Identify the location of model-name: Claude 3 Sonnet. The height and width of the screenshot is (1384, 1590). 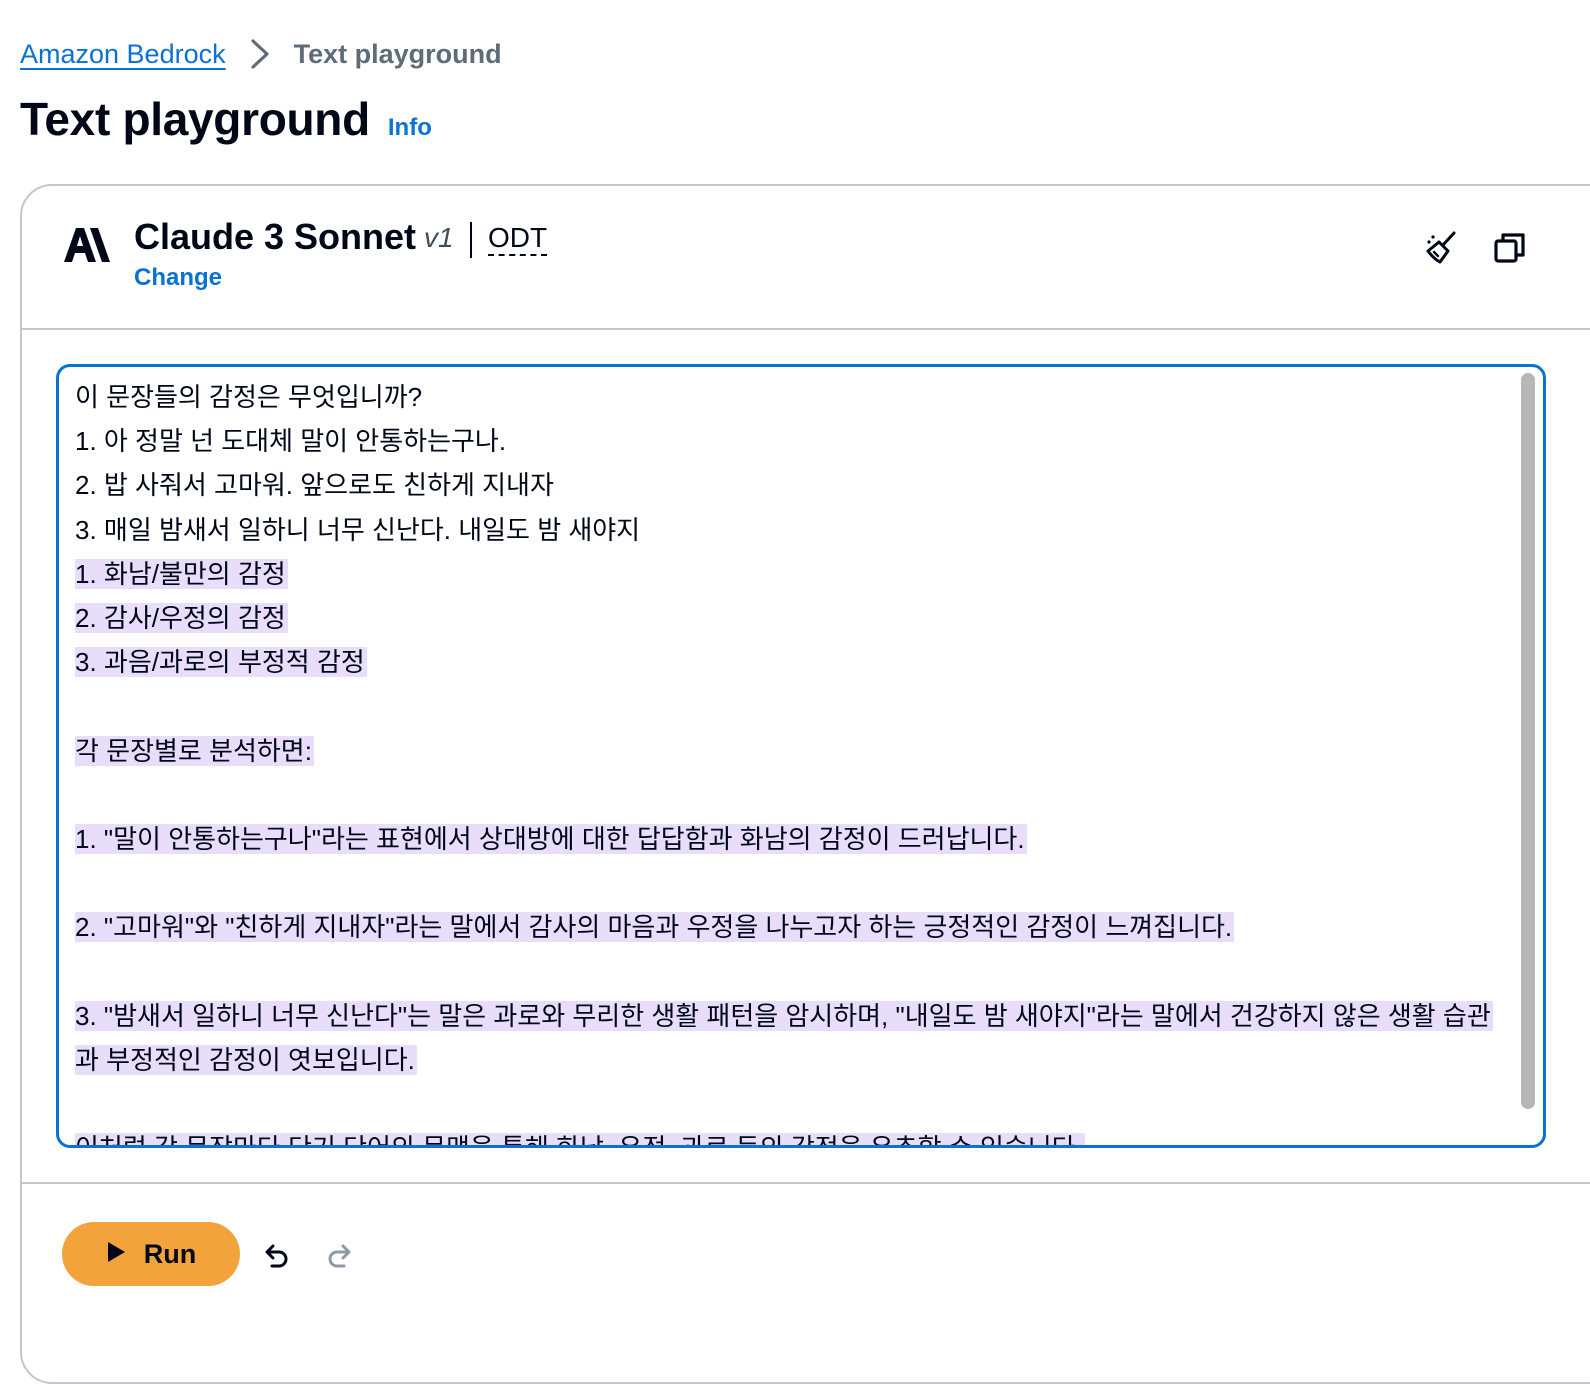
(275, 236).